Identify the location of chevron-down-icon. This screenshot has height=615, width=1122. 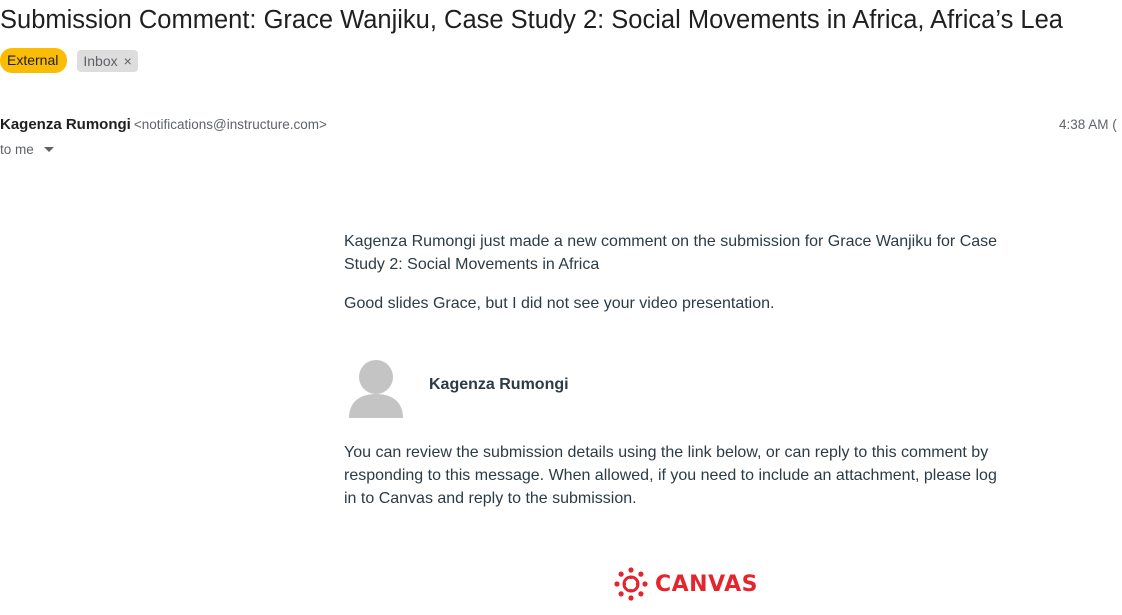
(48, 149).